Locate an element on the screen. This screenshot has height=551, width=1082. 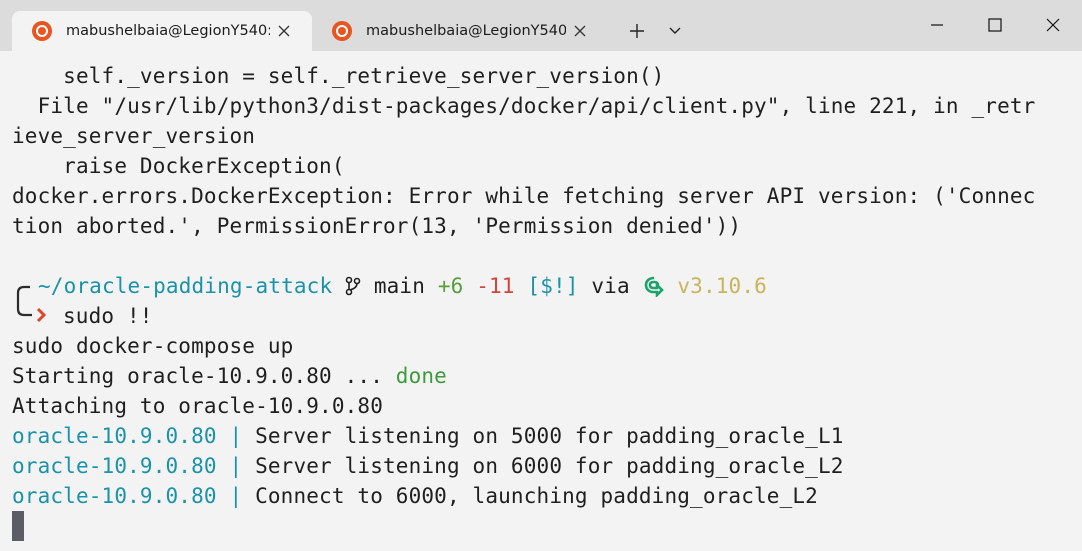
minimize-icon is located at coordinates (937, 25).